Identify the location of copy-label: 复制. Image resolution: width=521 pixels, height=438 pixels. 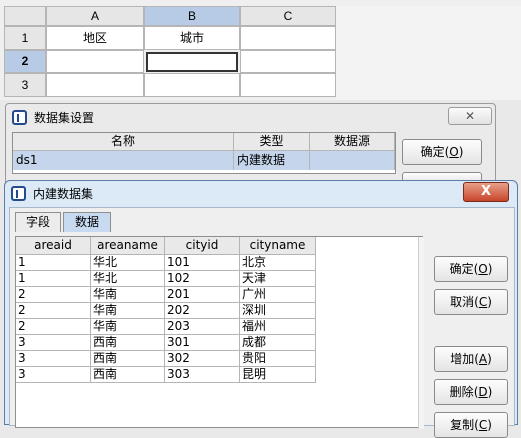
(462, 425).